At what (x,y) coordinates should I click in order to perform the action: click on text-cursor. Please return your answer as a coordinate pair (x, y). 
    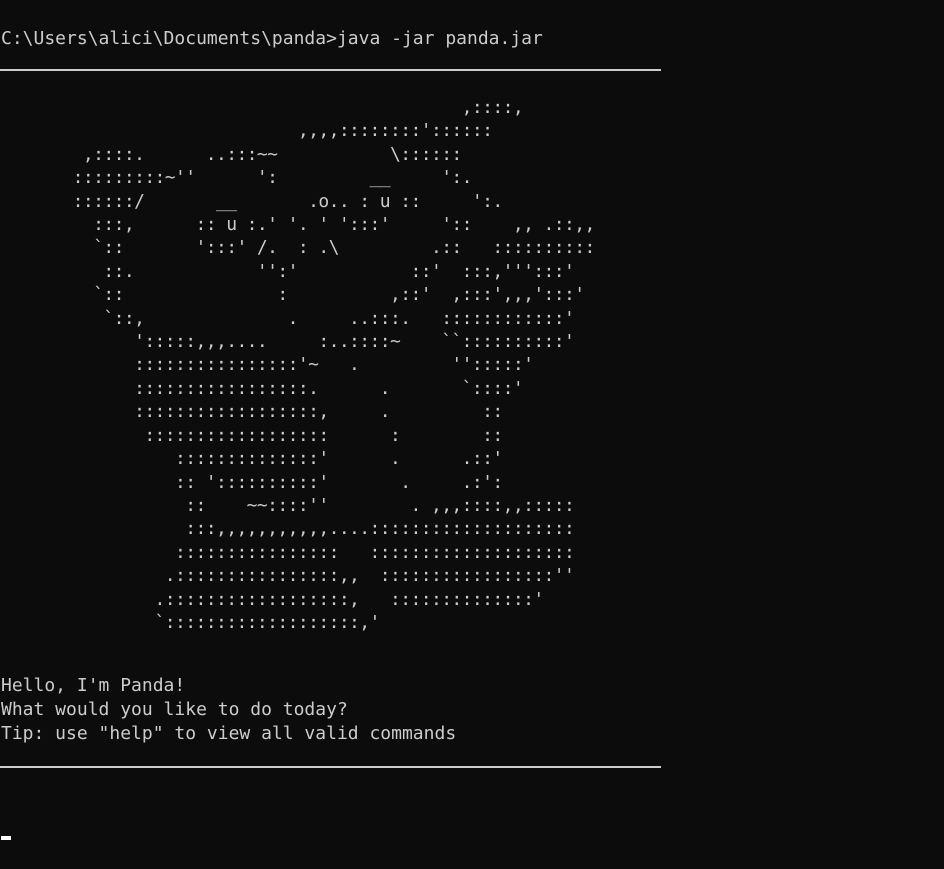
    Looking at the image, I should click on (6, 838).